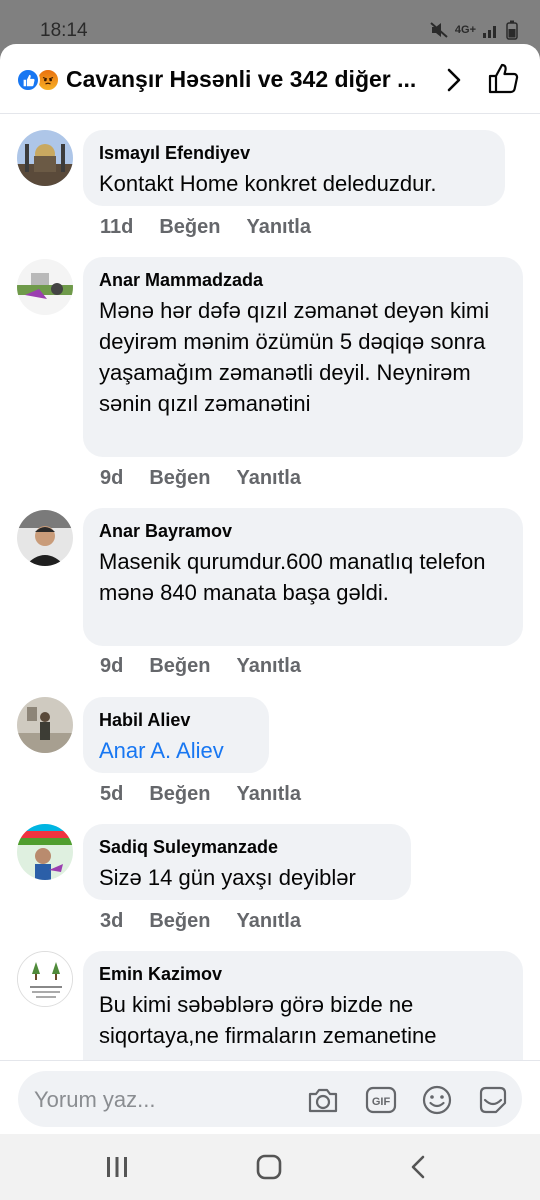 The width and height of the screenshot is (540, 1200). I want to click on comment-author: Habil Aliev, so click(176, 720).